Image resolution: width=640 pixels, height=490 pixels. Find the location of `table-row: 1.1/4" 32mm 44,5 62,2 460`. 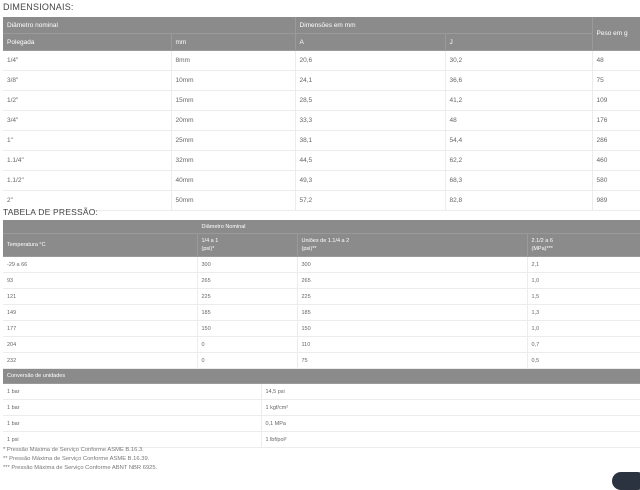

table-row: 1.1/4" 32mm 44,5 62,2 460 is located at coordinates (321, 160).